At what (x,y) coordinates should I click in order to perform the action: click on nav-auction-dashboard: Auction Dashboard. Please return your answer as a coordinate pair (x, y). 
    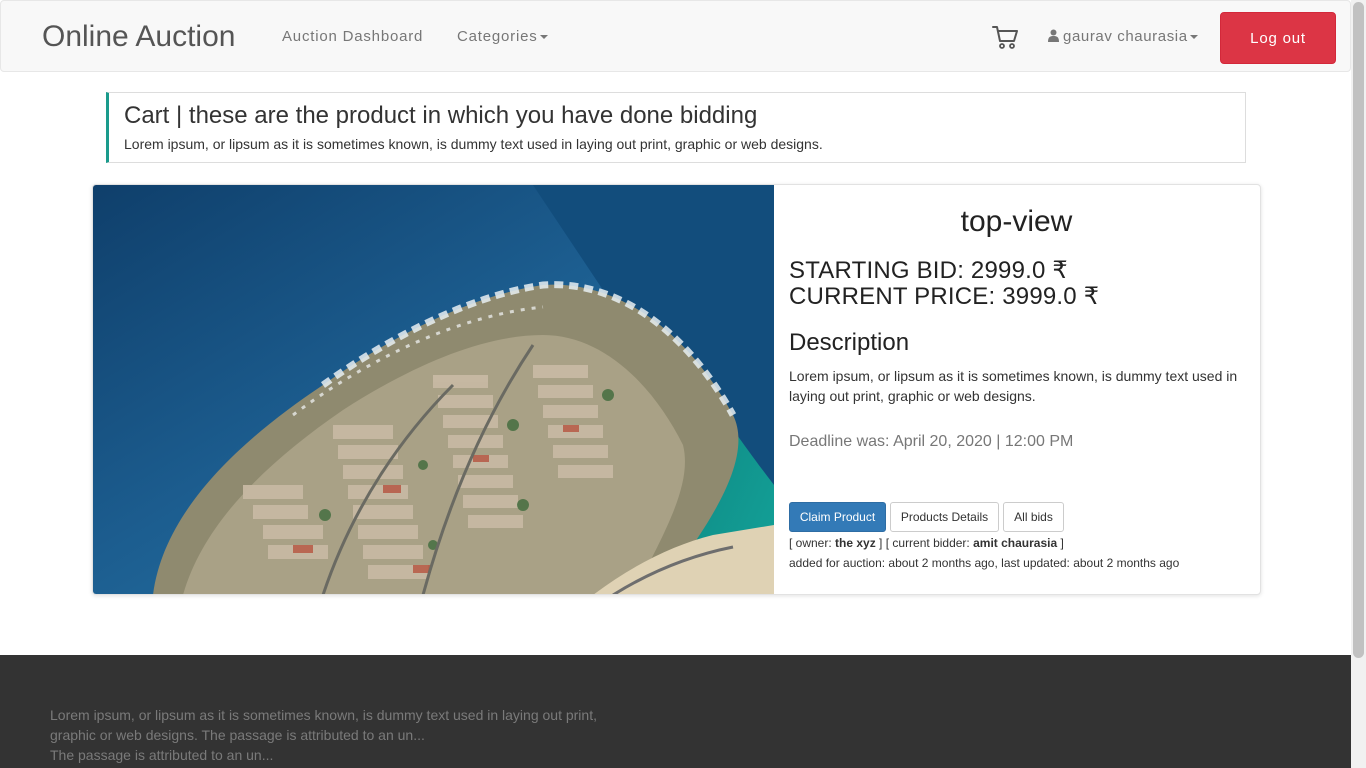
    Looking at the image, I should click on (352, 37).